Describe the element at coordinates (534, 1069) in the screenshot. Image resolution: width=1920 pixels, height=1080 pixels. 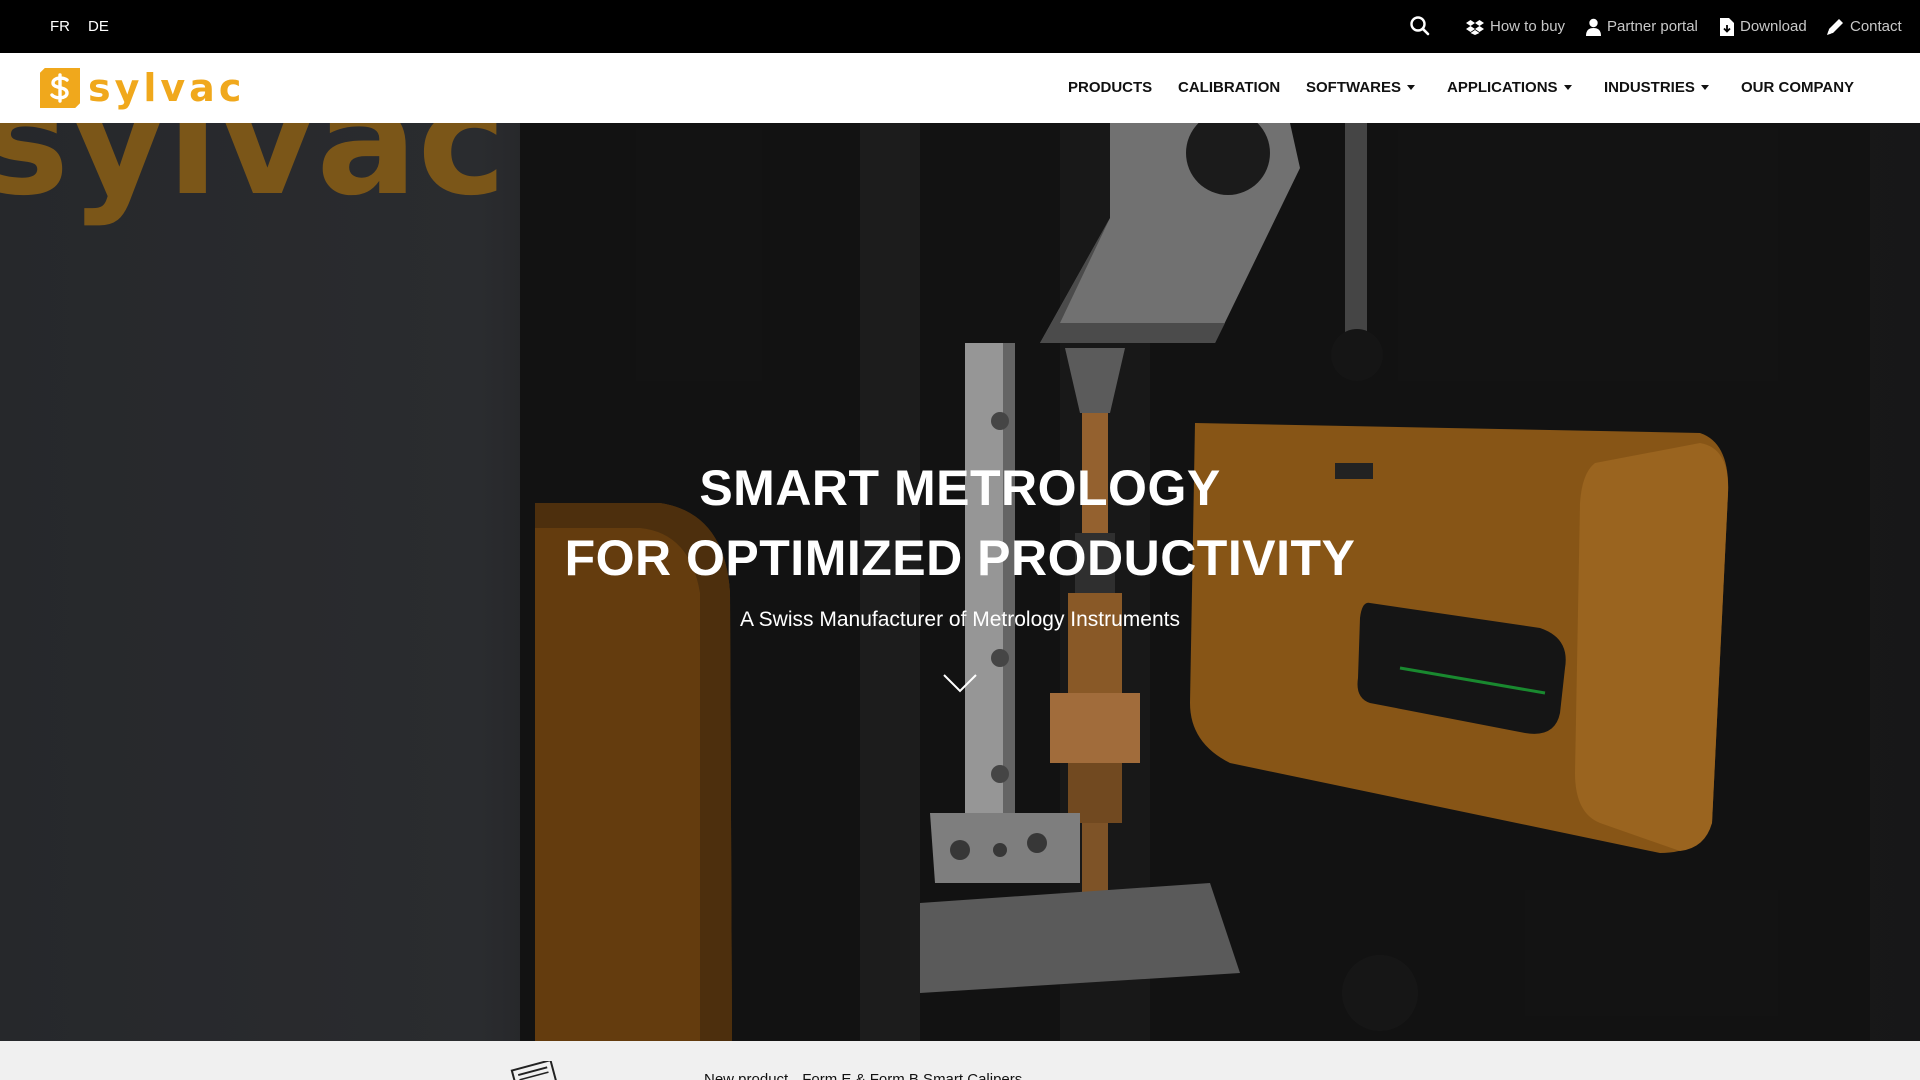
I see `newspaper-icon` at that location.